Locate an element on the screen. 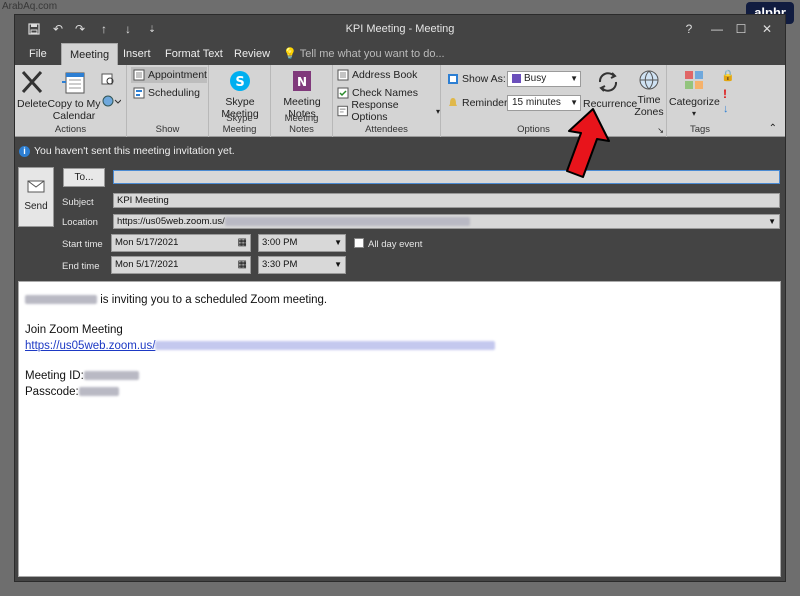  scheduling-button: Scheduling is located at coordinates (166, 93).